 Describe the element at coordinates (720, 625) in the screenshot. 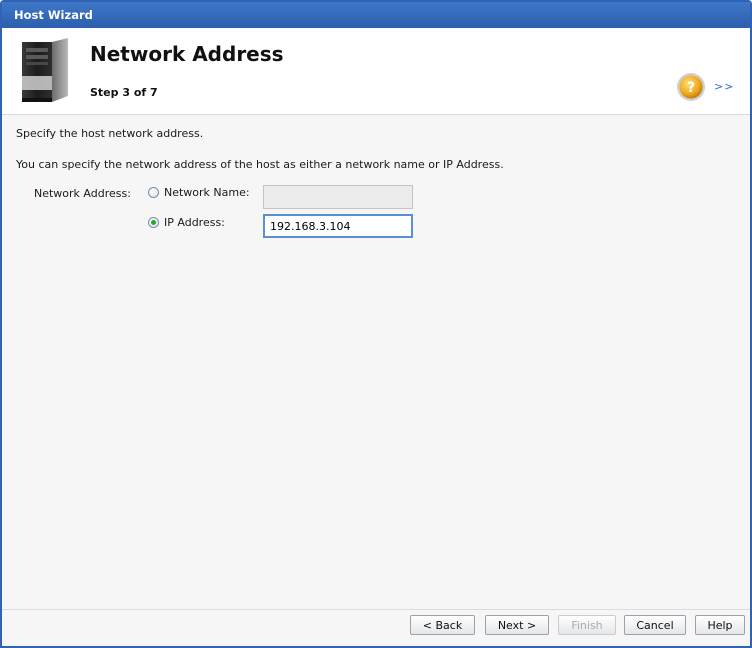

I see `help-button: Help` at that location.